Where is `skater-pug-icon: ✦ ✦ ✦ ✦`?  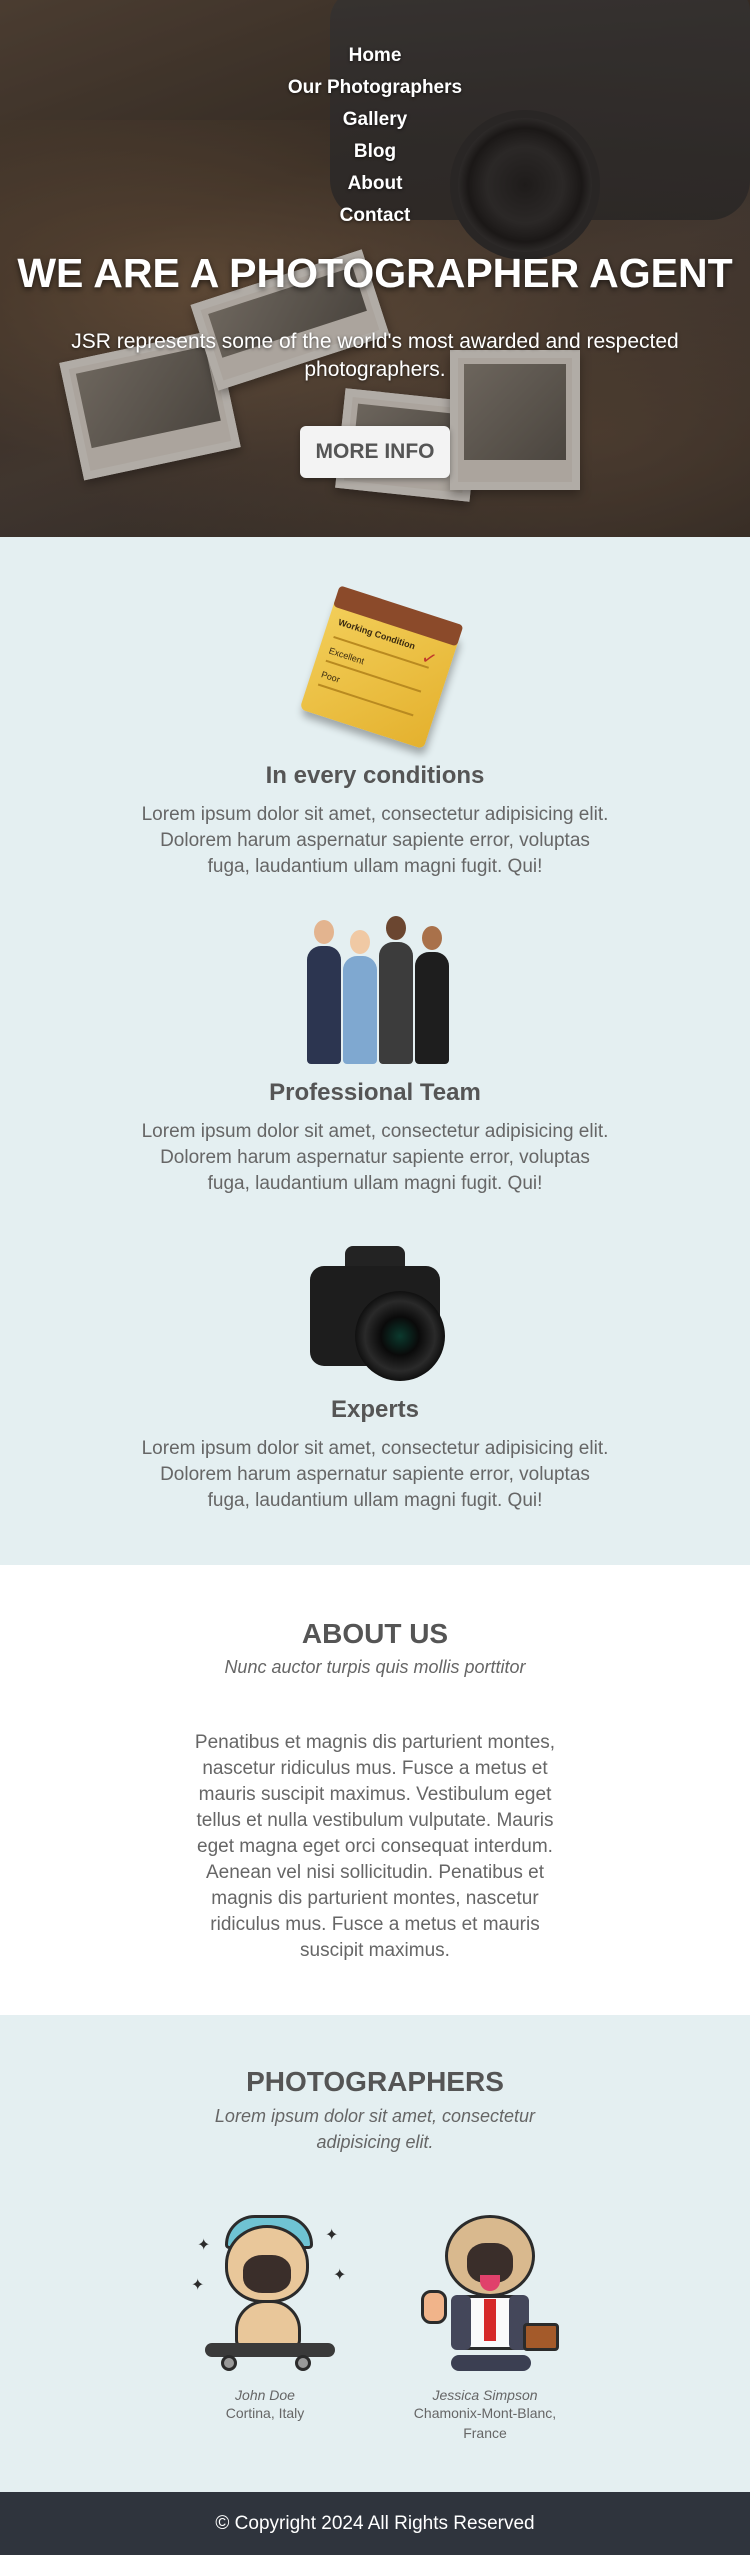
skater-pug-icon: ✦ ✦ ✦ ✦ is located at coordinates (265, 2285).